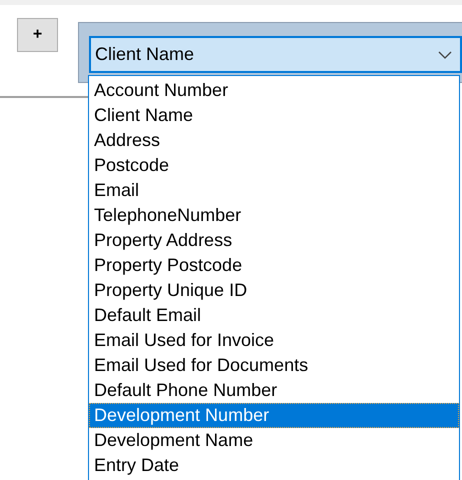 This screenshot has width=462, height=480. I want to click on dropdown-option: Property Postcode, so click(274, 265).